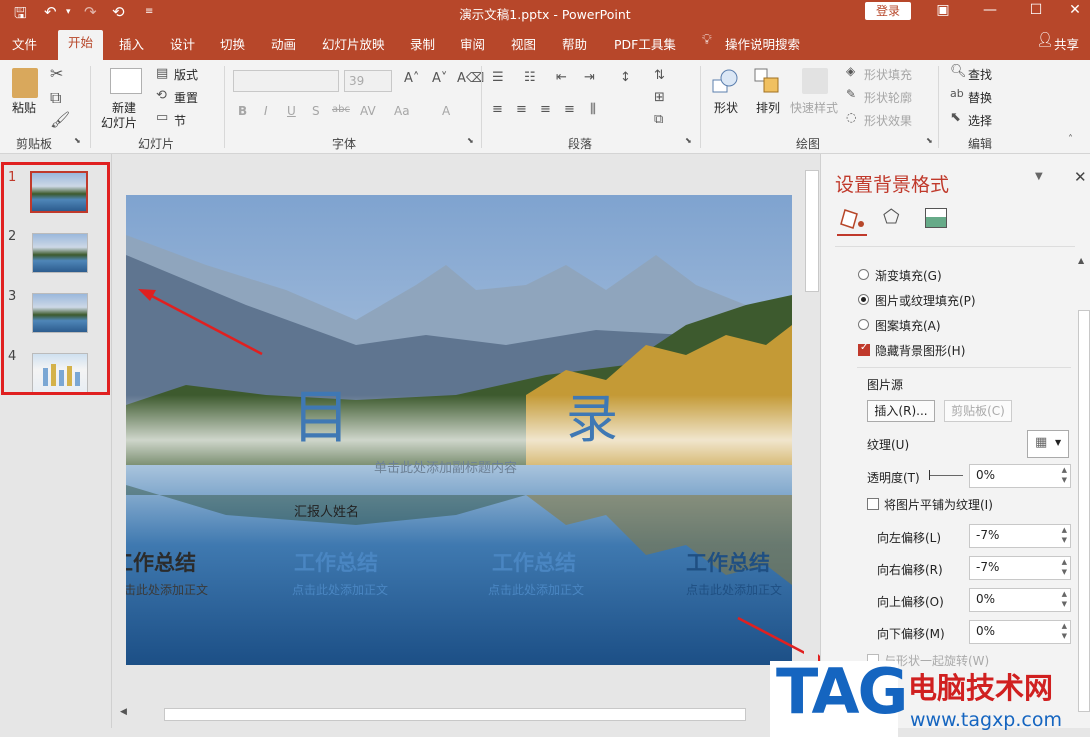 Image resolution: width=1090 pixels, height=737 pixels. What do you see at coordinates (725, 81) in the screenshot?
I see `shapes-icon` at bounding box center [725, 81].